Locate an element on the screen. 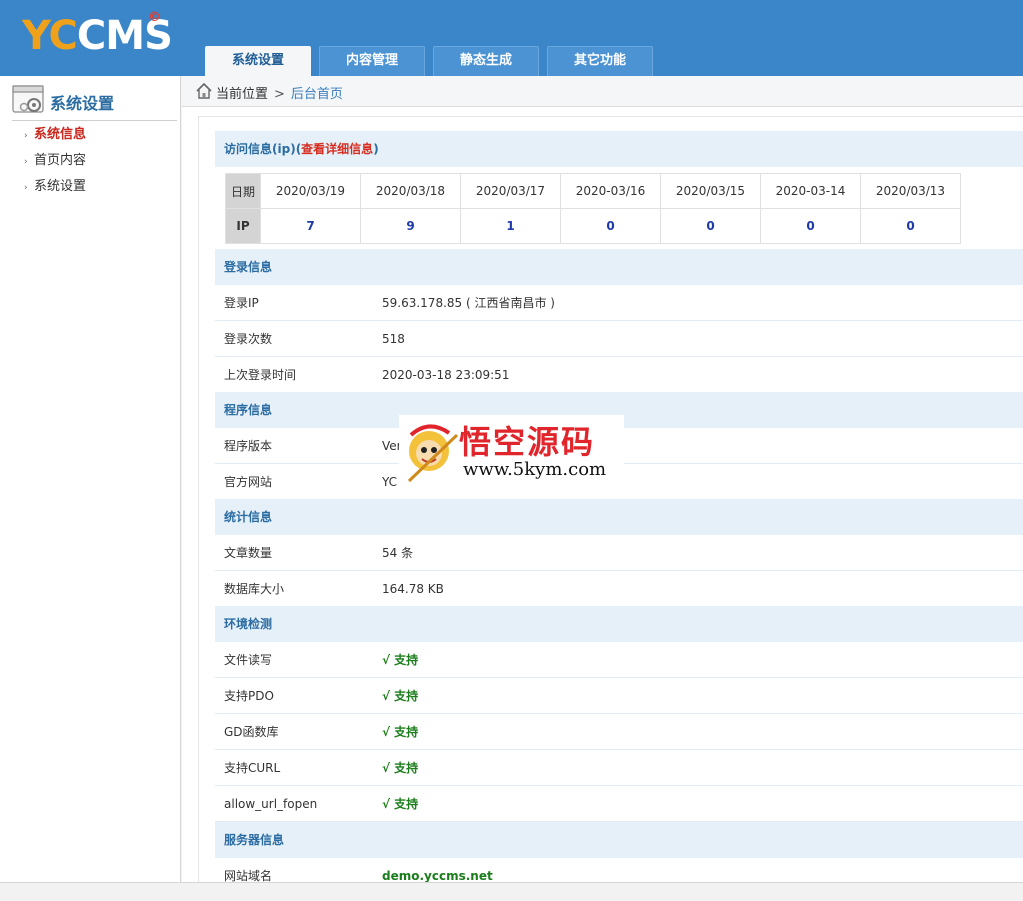  breadcrumb-current: 后台首页 is located at coordinates (317, 94).